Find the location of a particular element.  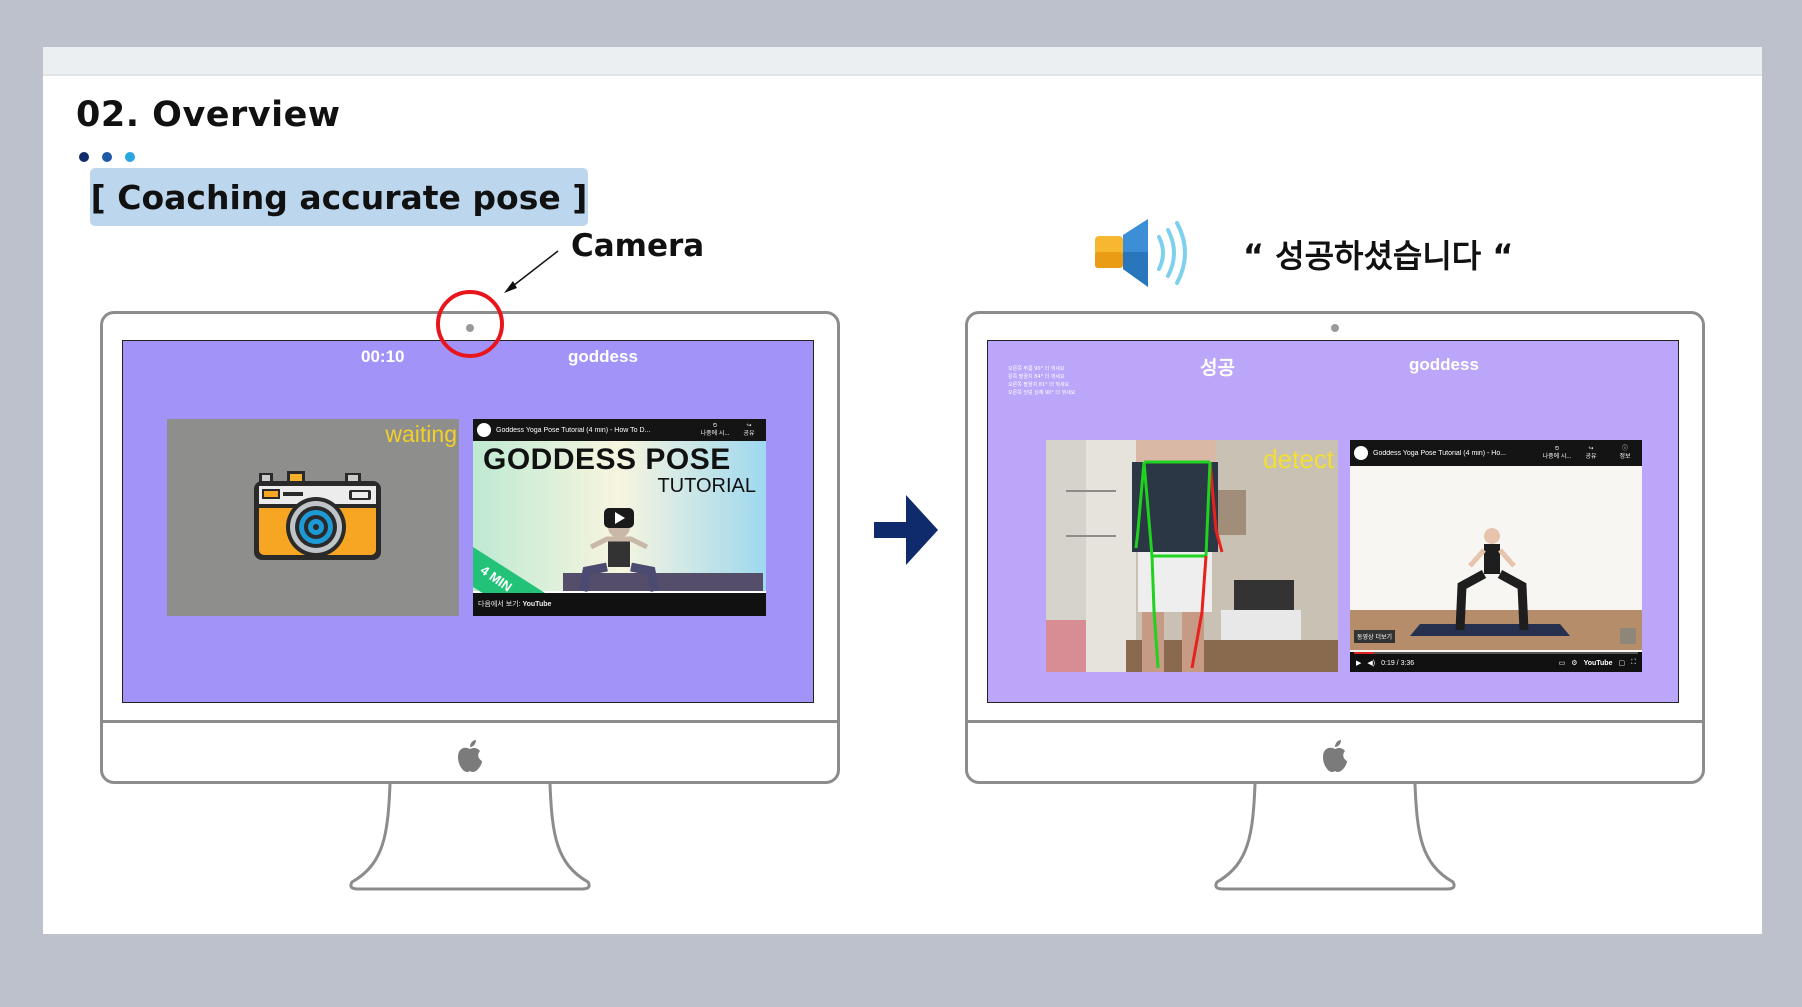

feedback-line: 오른쪽 엉덩 상체 90° 더 꺾세요 is located at coordinates (1042, 393).